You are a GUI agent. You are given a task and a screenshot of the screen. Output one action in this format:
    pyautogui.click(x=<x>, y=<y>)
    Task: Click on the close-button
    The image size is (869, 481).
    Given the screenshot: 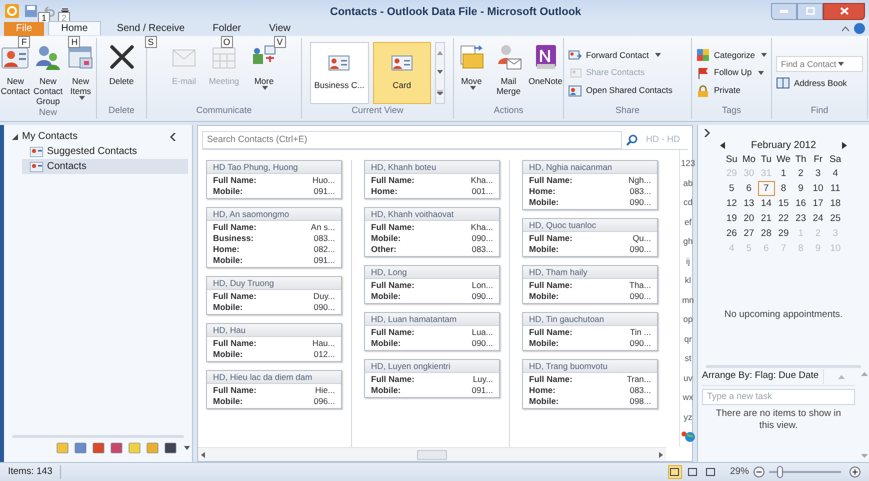 What is the action you would take?
    pyautogui.click(x=844, y=11)
    